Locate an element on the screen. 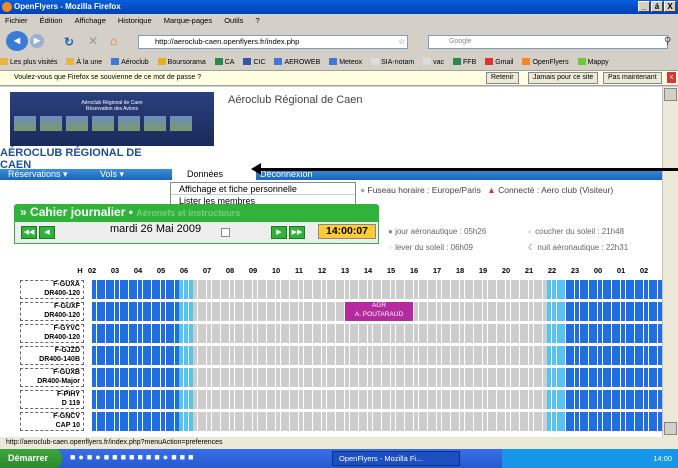  next-day-icon: ▶ is located at coordinates (279, 232).